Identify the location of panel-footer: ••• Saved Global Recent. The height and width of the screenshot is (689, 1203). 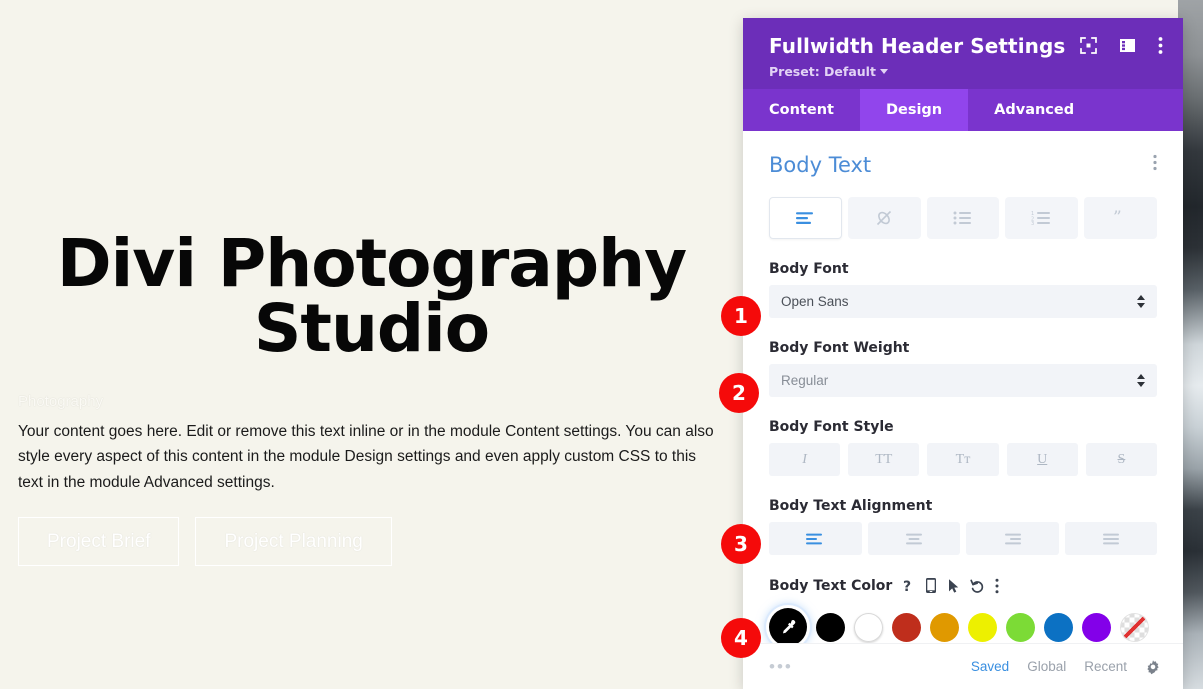
(963, 666).